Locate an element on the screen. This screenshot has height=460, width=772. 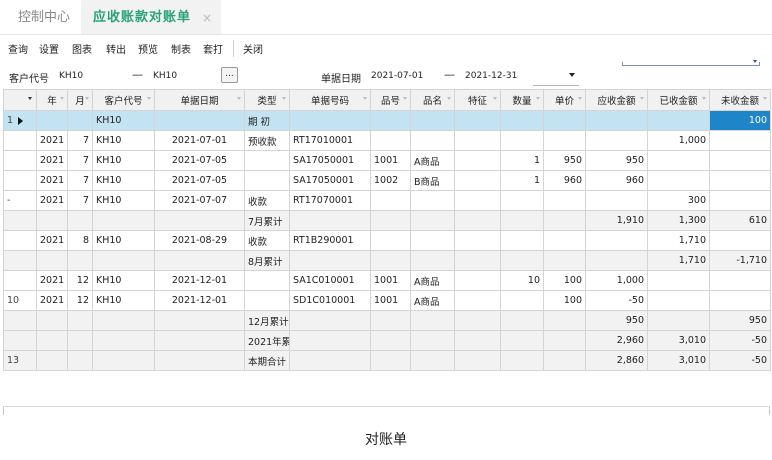
cell-receivable-amount: 960 is located at coordinates (616, 180).